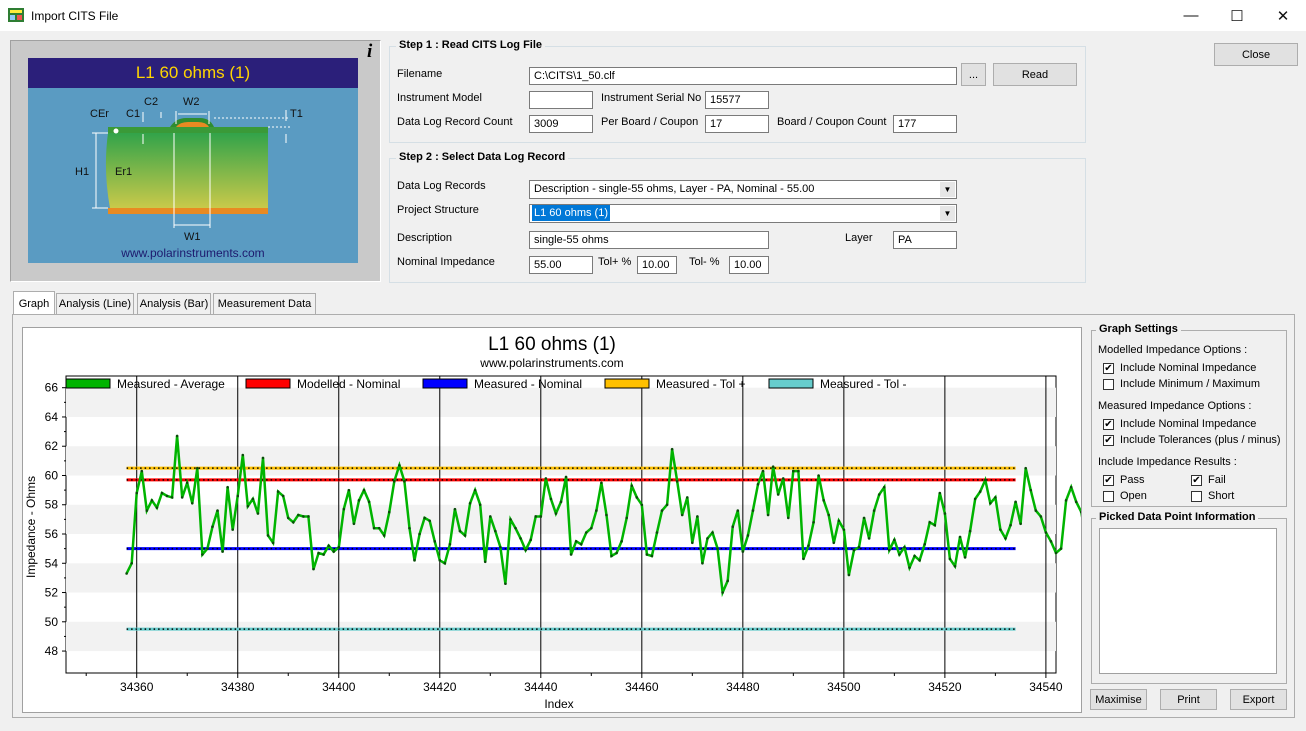  What do you see at coordinates (1108, 496) in the screenshot?
I see `open-checkbox` at bounding box center [1108, 496].